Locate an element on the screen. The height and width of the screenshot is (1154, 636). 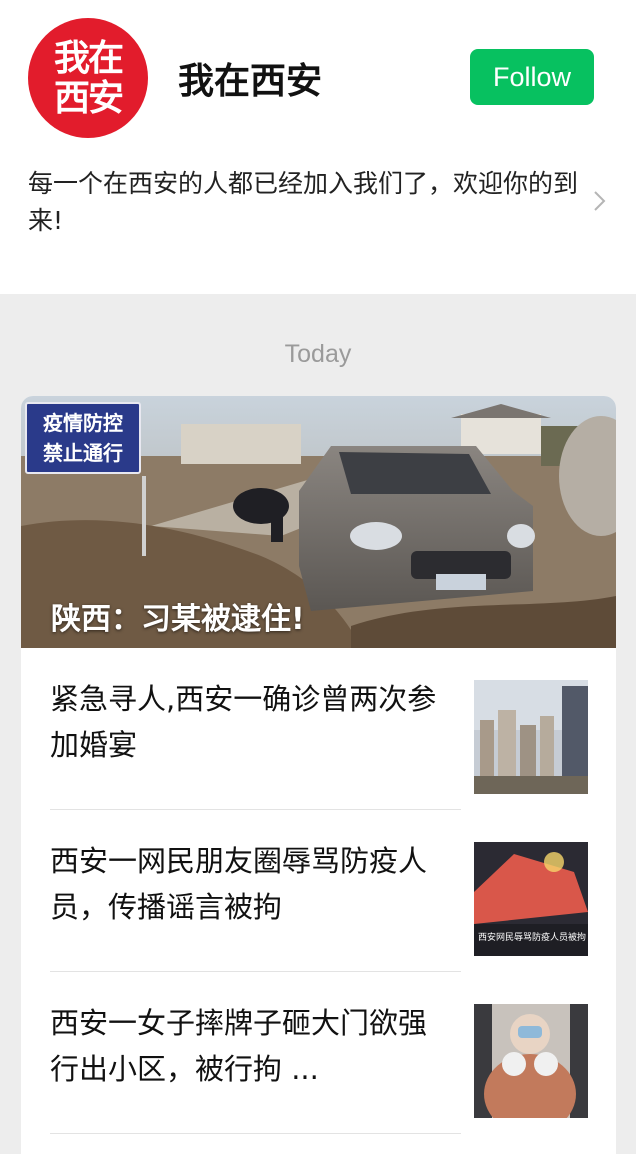
list-item: 紧急寻人,西安一确诊曾两次参加婚宴 is located at coordinates (318, 729).